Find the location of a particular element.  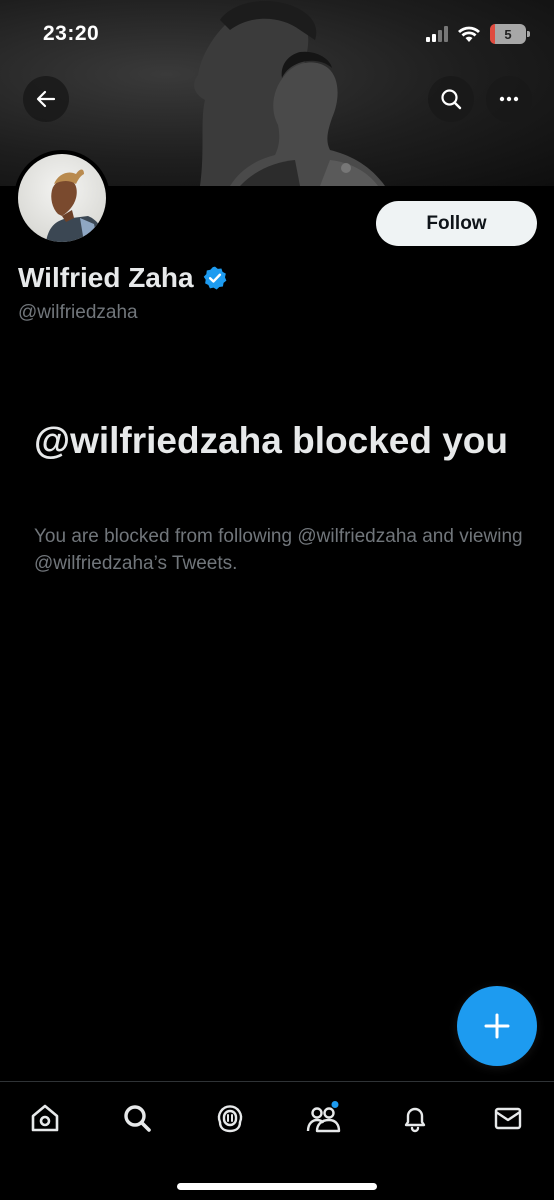

tab-home is located at coordinates (45, 1118).